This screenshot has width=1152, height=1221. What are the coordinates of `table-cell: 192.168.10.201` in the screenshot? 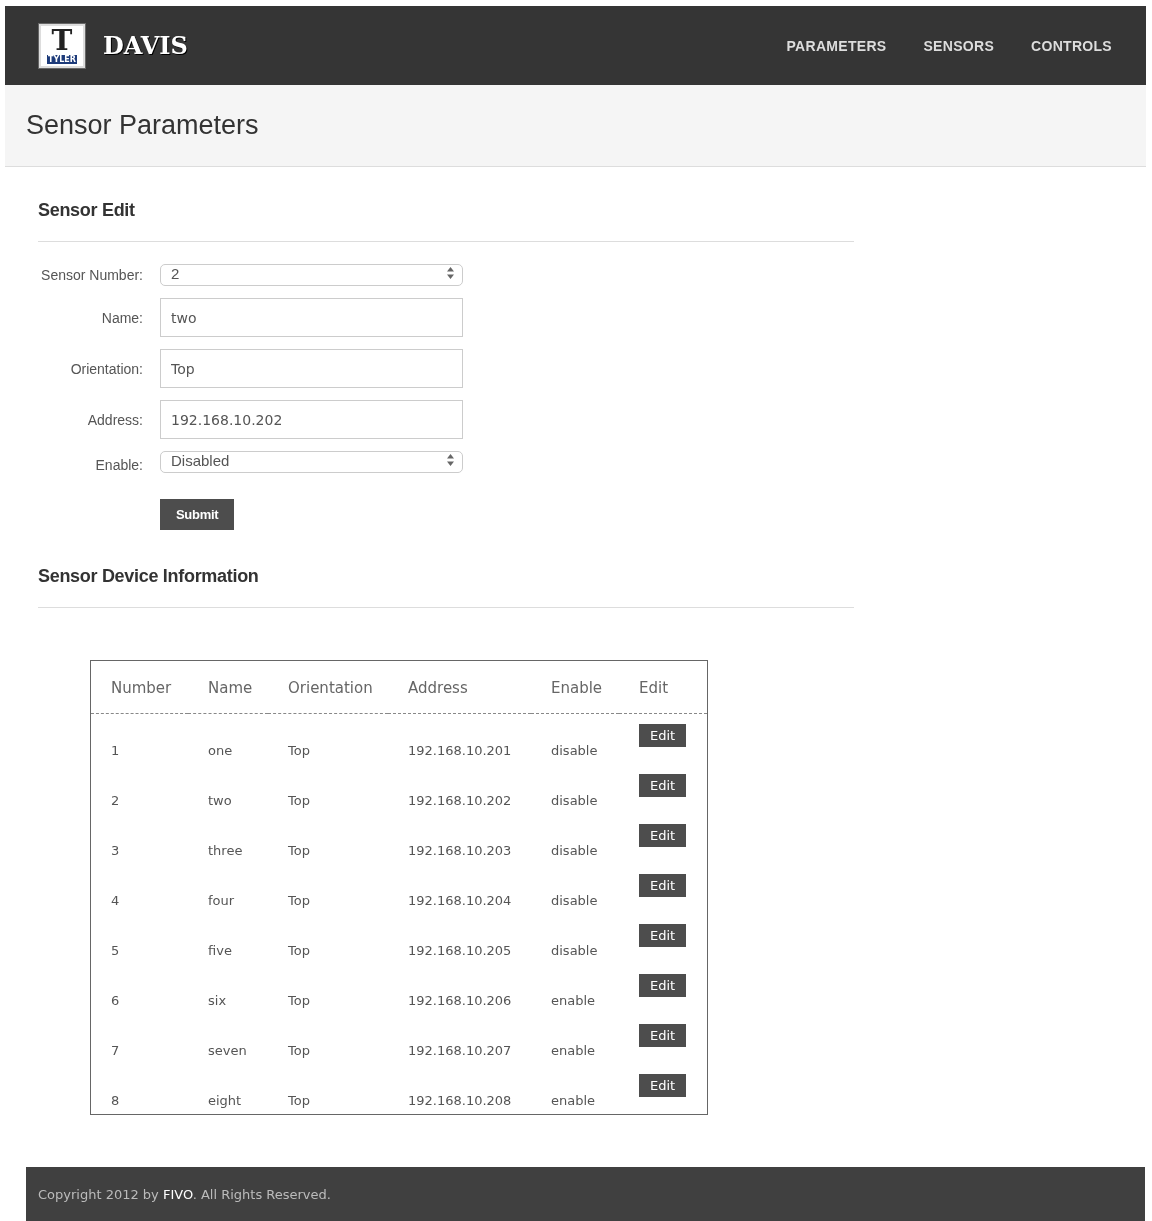 It's located at (459, 738).